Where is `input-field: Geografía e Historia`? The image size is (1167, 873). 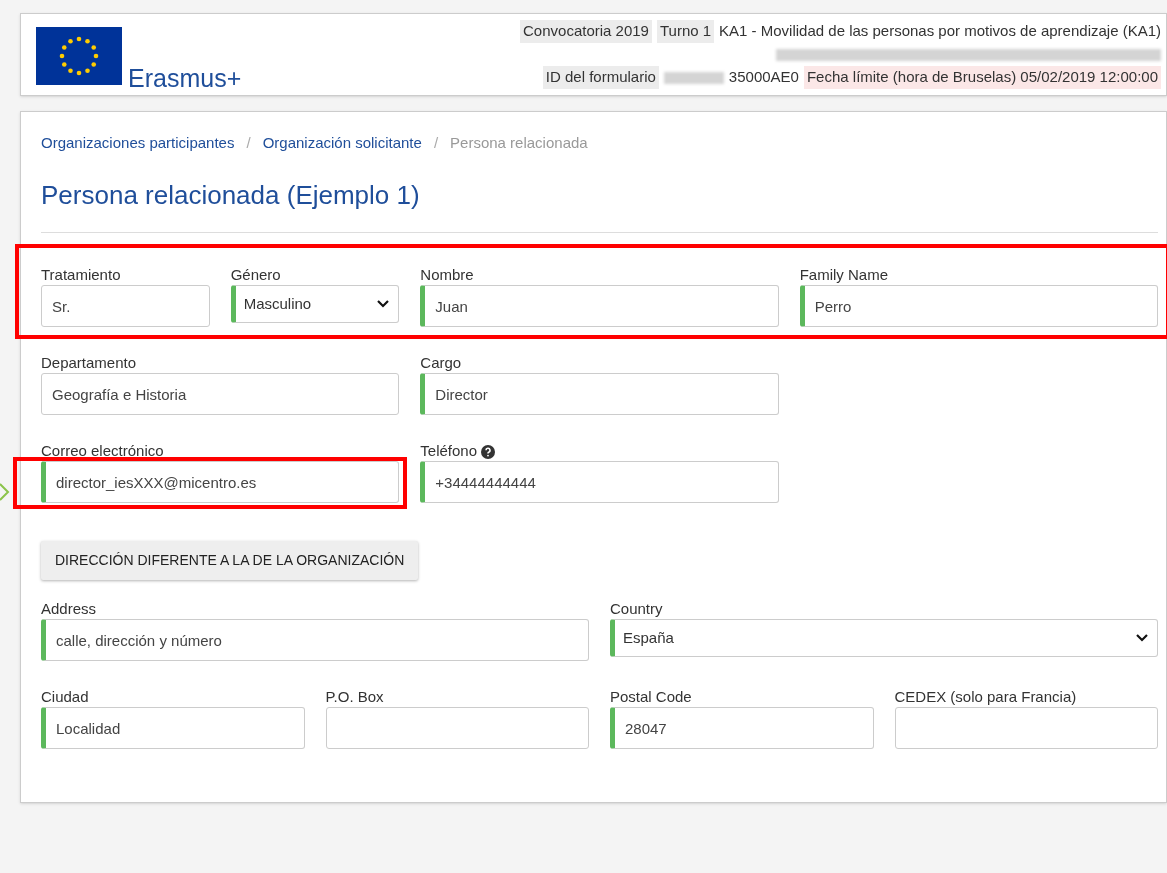 input-field: Geografía e Historia is located at coordinates (220, 394).